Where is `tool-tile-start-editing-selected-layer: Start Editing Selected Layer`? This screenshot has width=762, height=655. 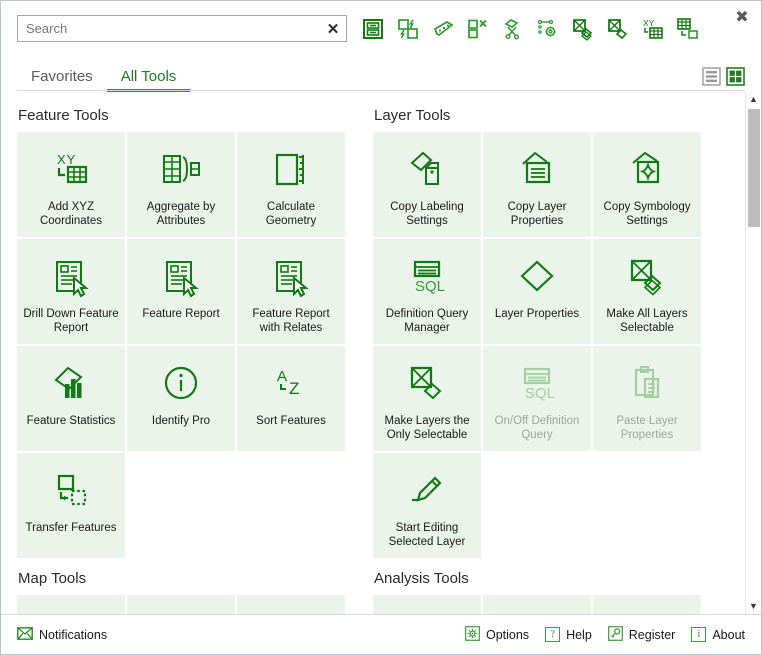
tool-tile-start-editing-selected-layer: Start Editing Selected Layer is located at coordinates (427, 505).